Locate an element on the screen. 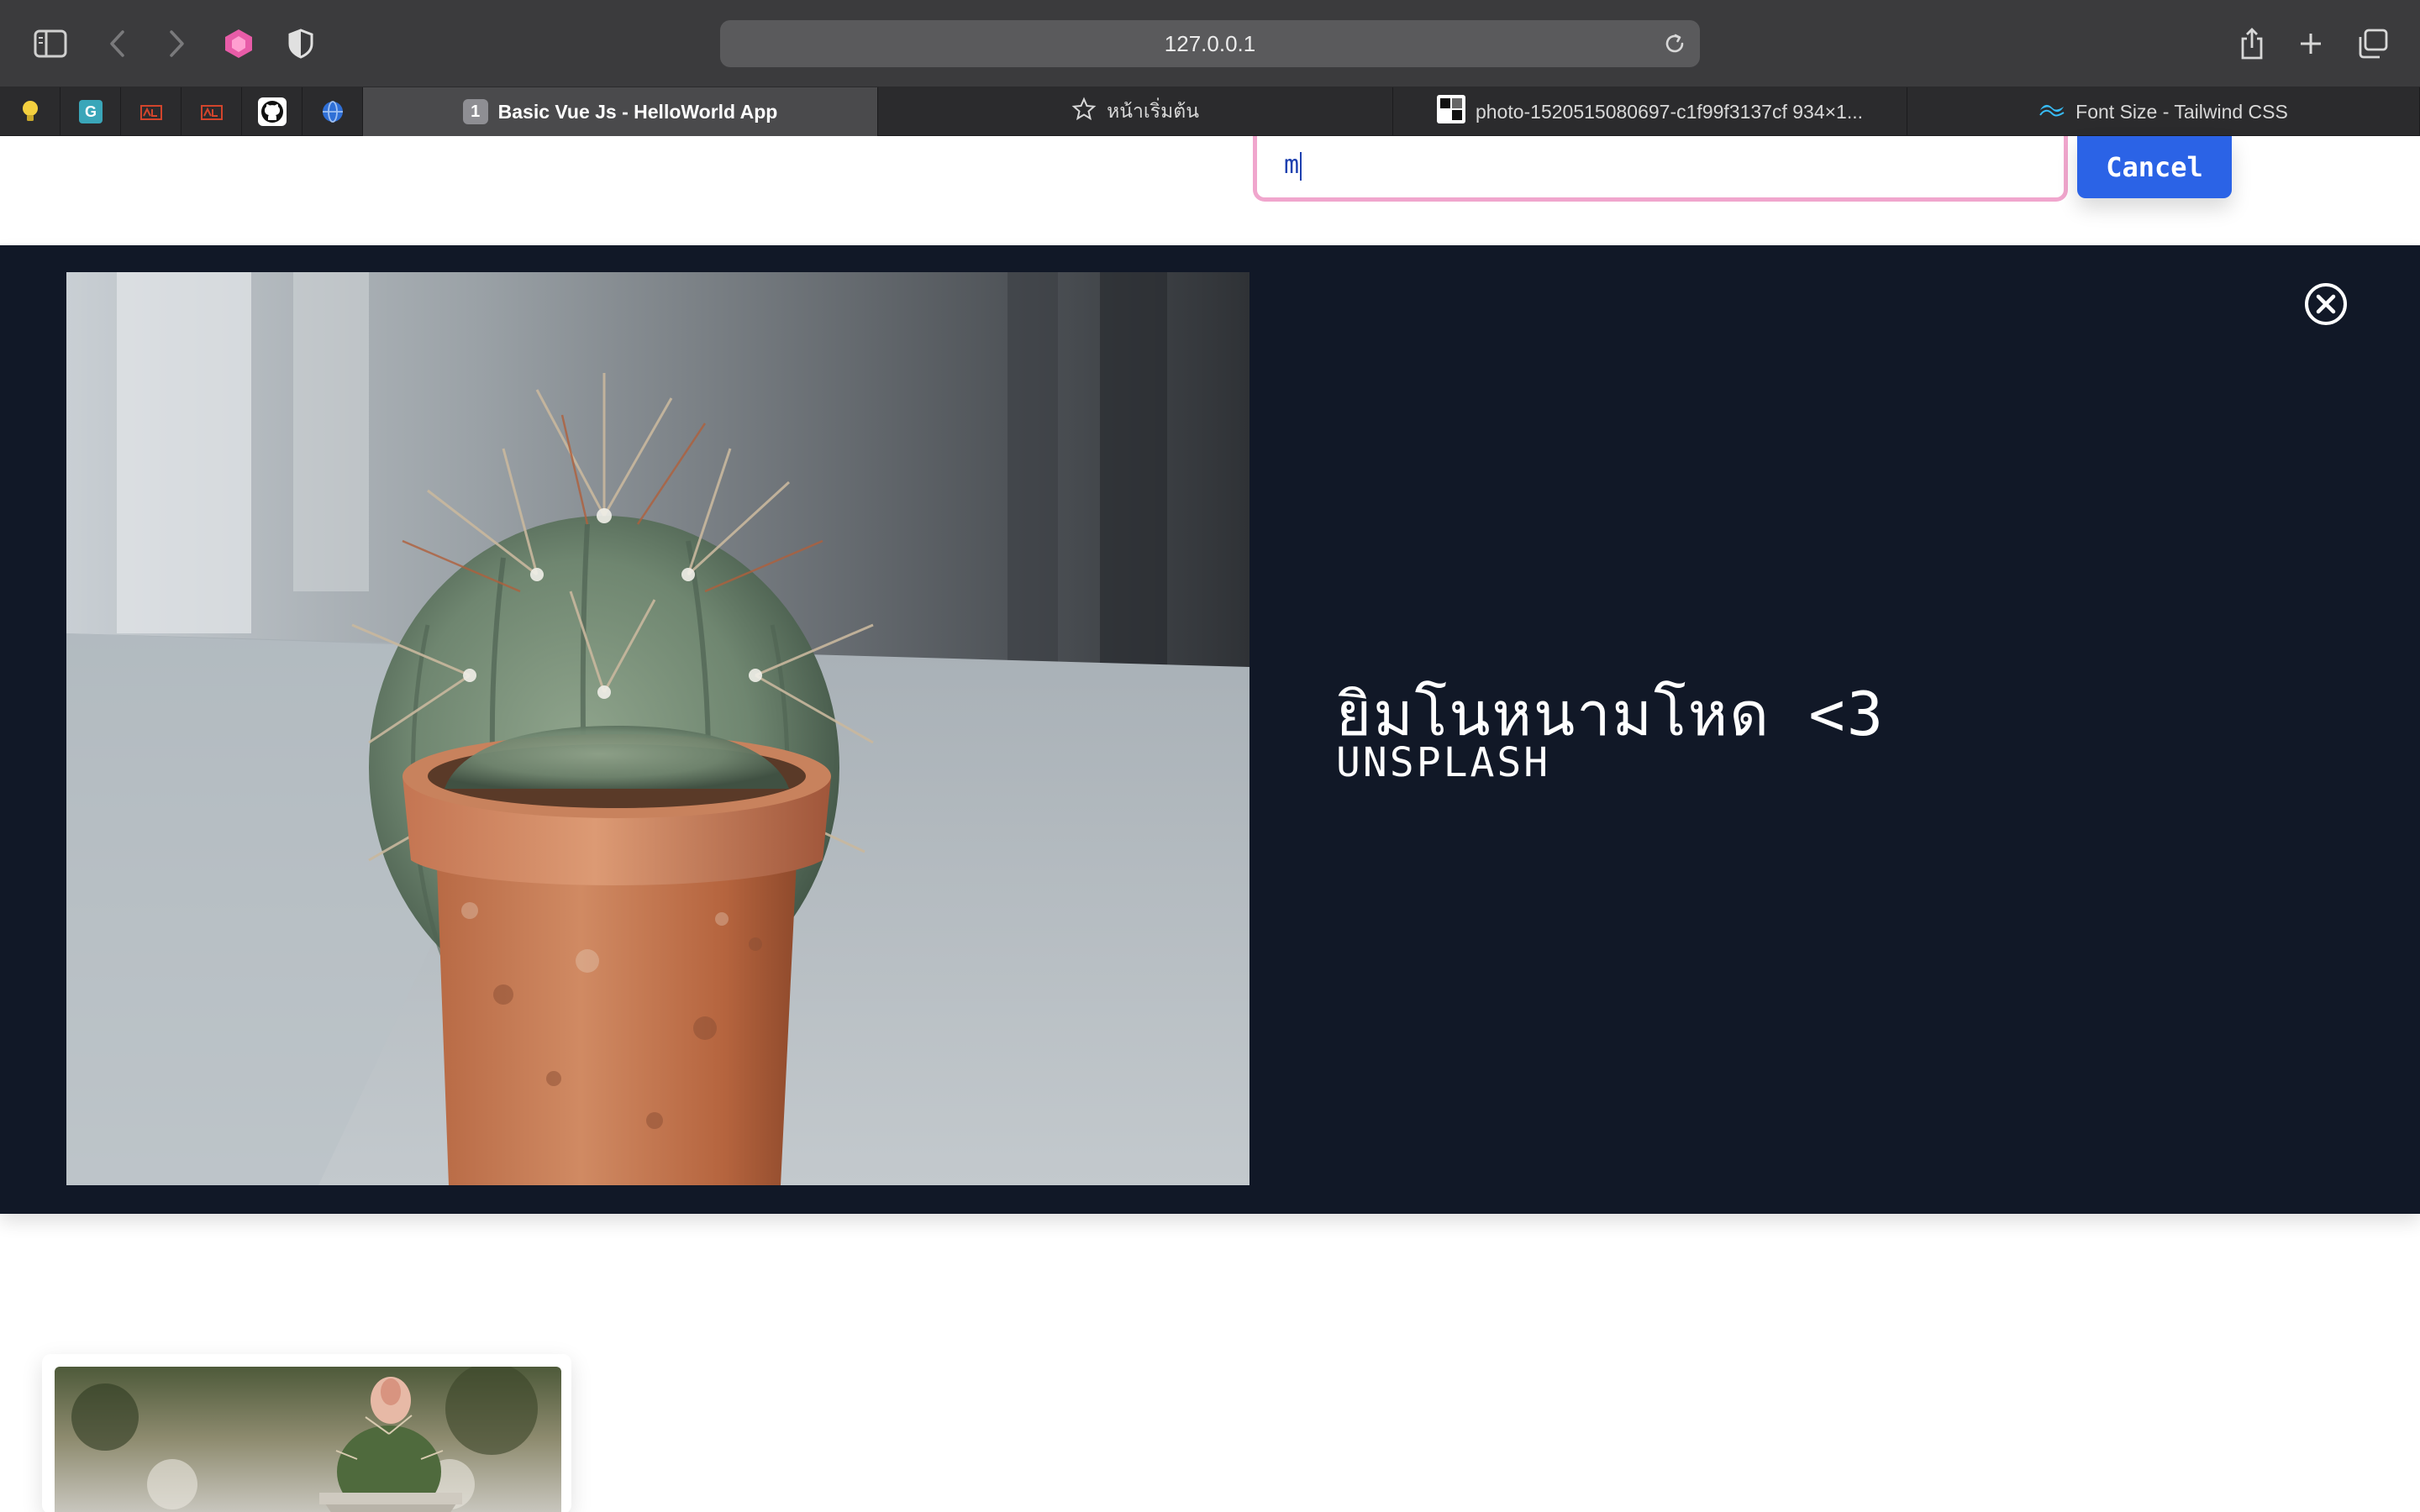 Image resolution: width=2420 pixels, height=1512 pixels. unsplash-icon is located at coordinates (1450, 112).